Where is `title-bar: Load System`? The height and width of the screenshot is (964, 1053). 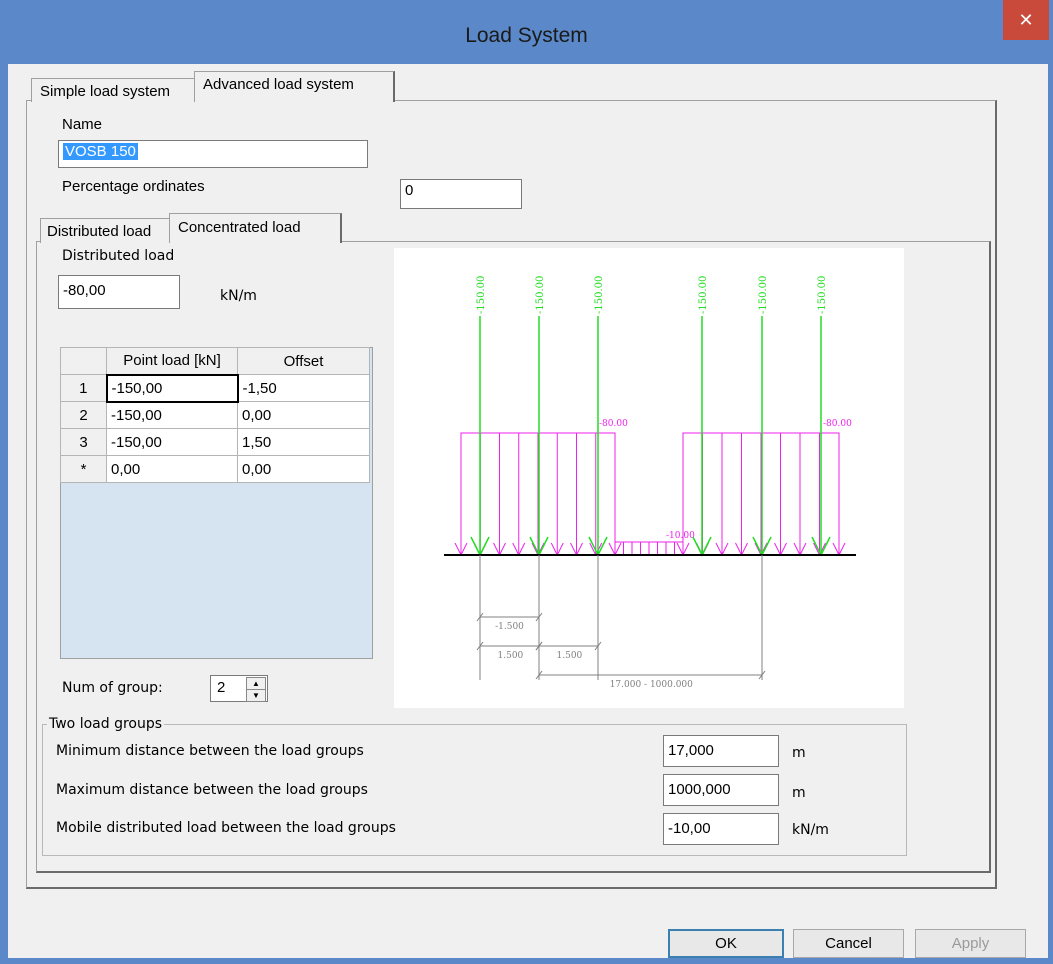 title-bar: Load System is located at coordinates (526, 36).